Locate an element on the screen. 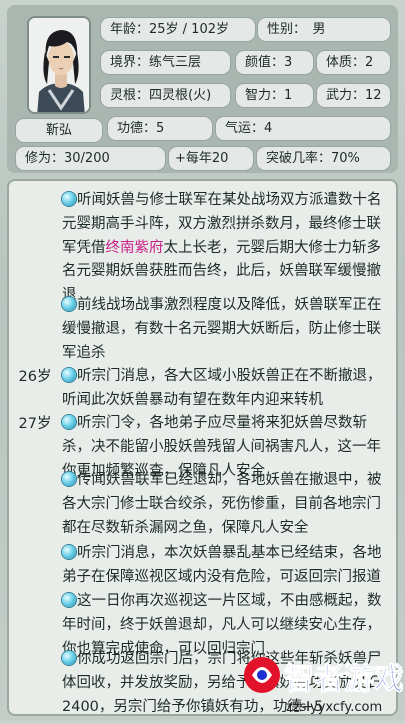 Image resolution: width=405 pixels, height=724 pixels. intelligence-field: 智力：1 is located at coordinates (274, 95).